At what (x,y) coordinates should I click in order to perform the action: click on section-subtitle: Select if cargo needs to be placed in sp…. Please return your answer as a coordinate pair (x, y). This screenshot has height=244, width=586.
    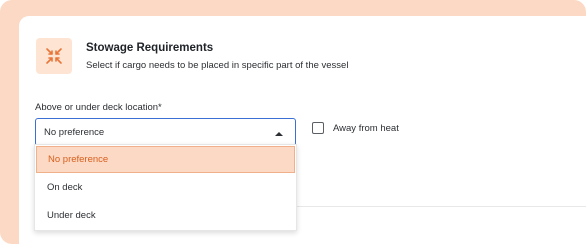
    Looking at the image, I should click on (217, 65).